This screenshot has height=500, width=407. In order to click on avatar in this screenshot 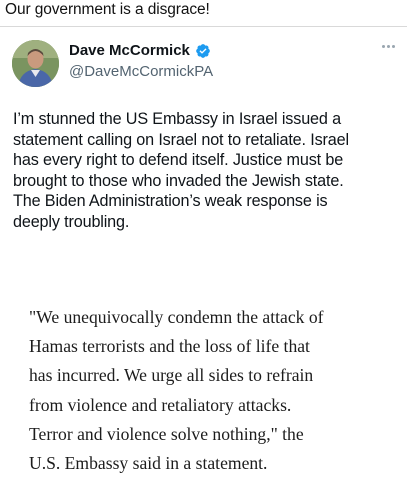, I will do `click(35, 63)`.